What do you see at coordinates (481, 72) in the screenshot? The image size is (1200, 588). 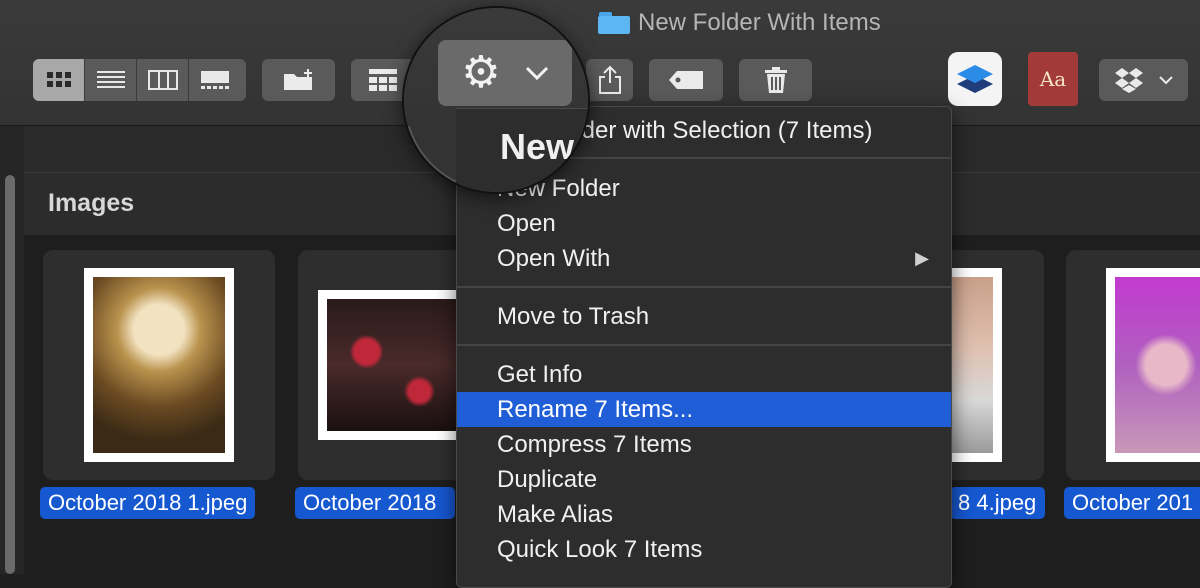 I see `gear-icon: ⚙` at bounding box center [481, 72].